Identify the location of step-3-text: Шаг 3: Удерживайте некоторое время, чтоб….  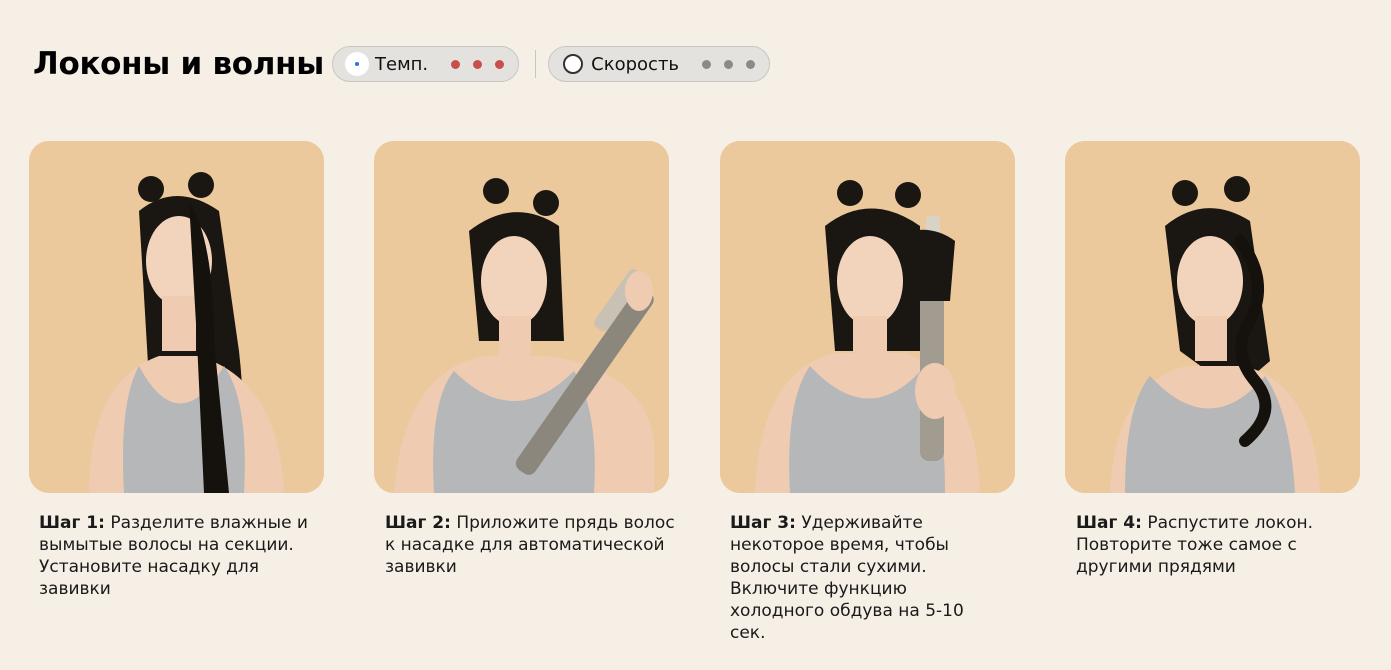
(865, 578).